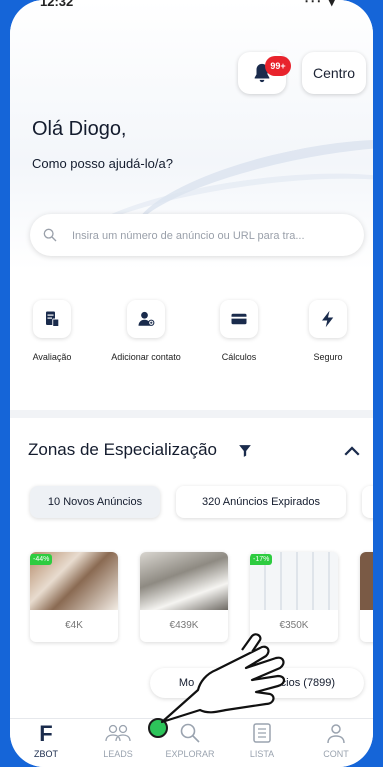 Image resolution: width=383 pixels, height=767 pixels. I want to click on greeting-subtitle: Como posso ajudá-lo/a?, so click(102, 163).